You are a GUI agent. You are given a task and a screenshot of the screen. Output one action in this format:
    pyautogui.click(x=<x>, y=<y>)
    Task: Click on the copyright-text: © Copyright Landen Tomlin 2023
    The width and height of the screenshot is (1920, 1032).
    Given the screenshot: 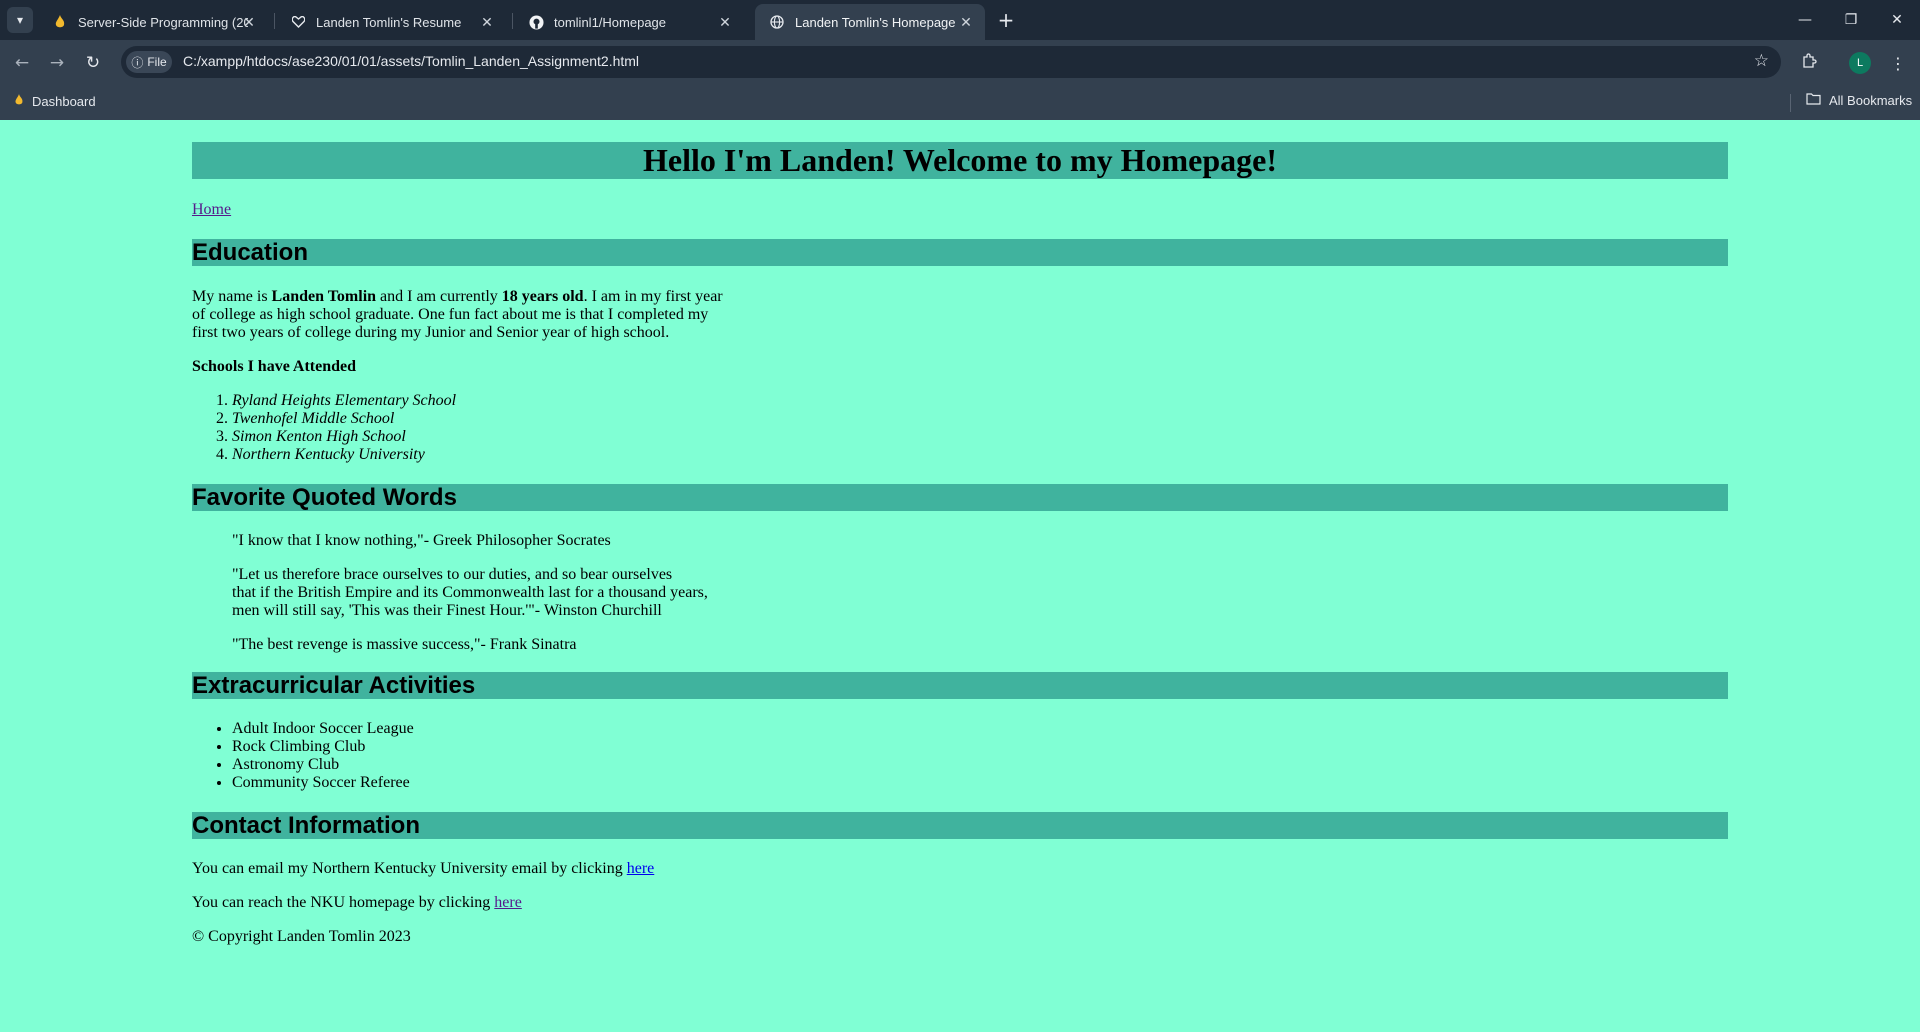 What is the action you would take?
    pyautogui.click(x=301, y=936)
    